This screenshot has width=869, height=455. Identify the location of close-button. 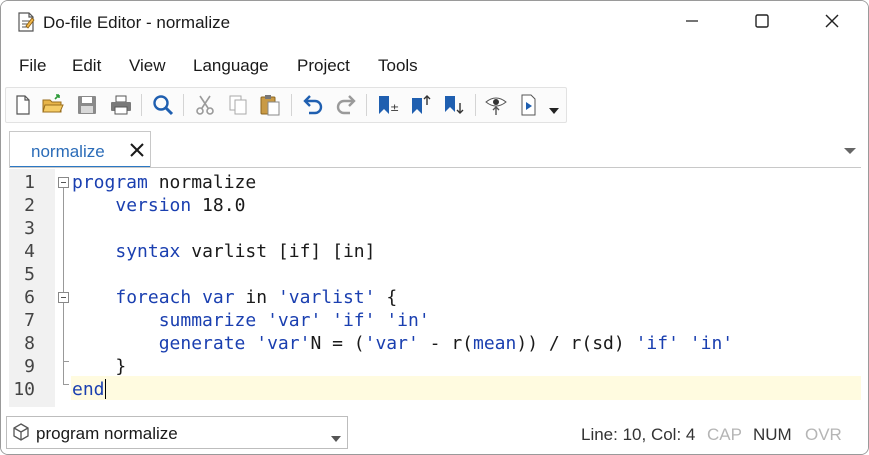
(832, 23).